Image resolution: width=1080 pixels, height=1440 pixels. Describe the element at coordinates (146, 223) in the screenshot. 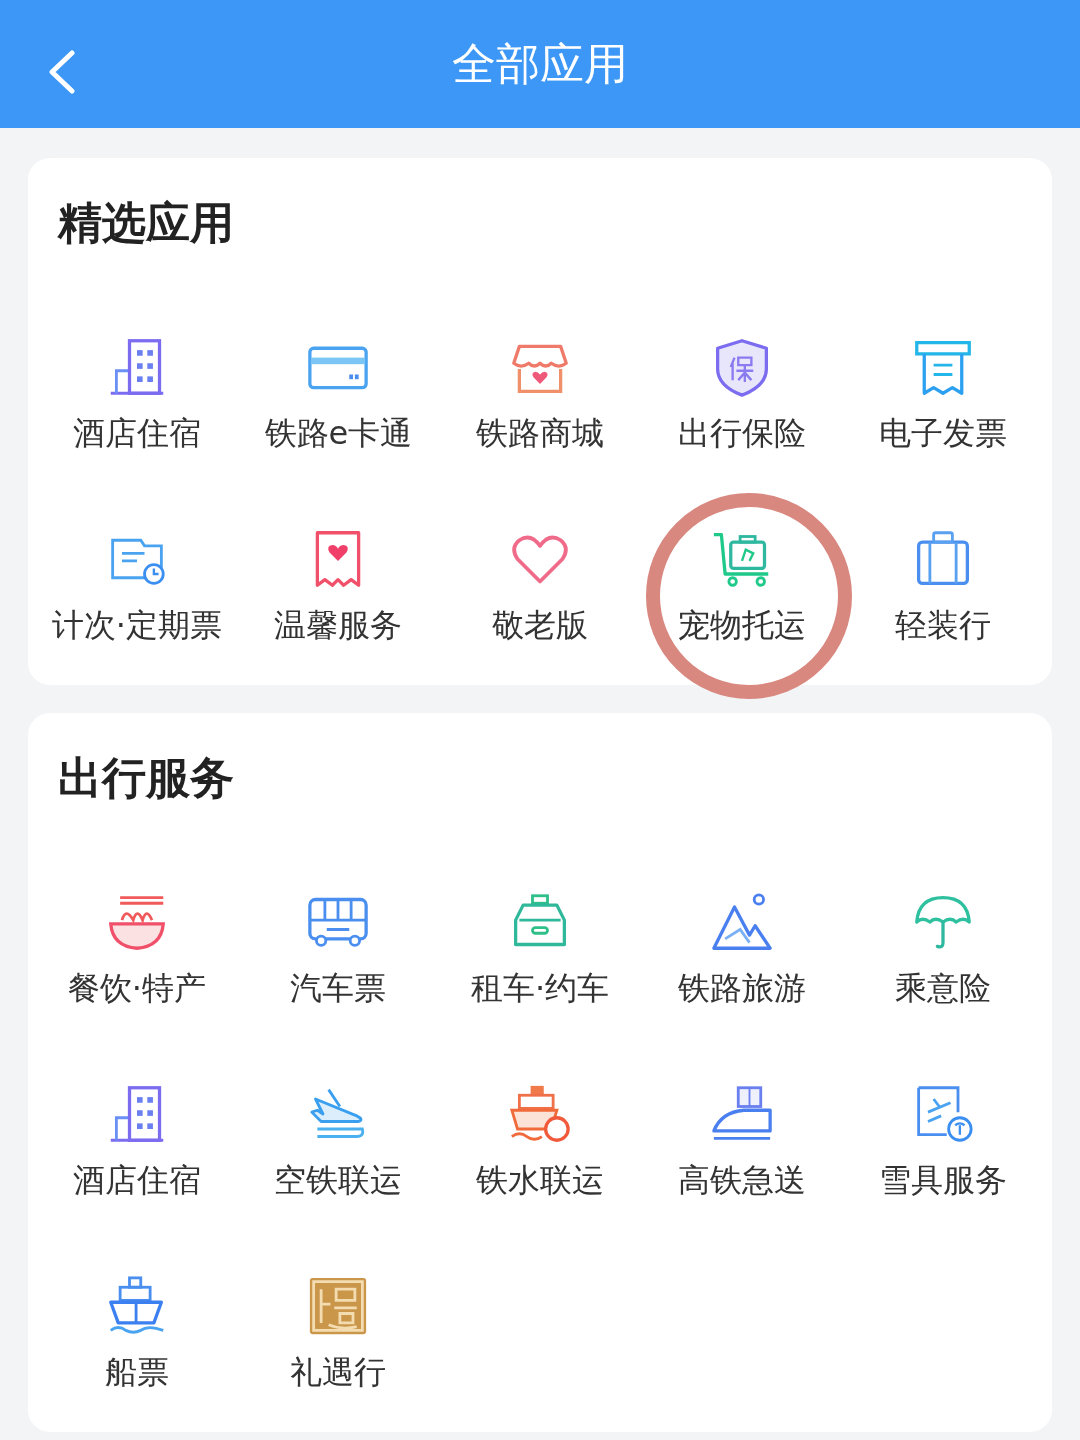

I see `section-title: 精选应用` at that location.